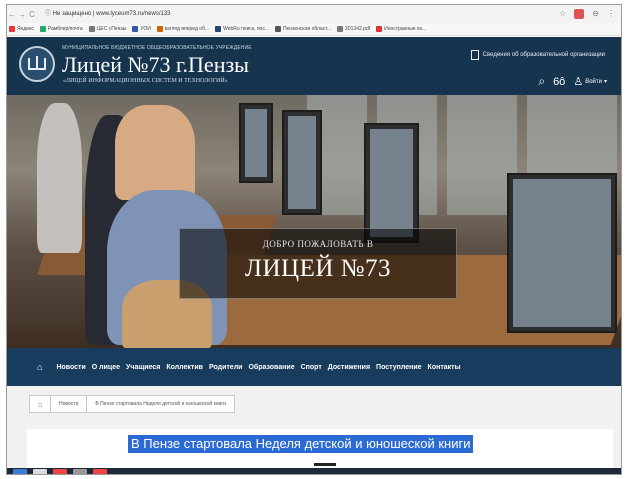 The image size is (628, 479). What do you see at coordinates (399, 367) in the screenshot?
I see `nav-item: Поступление` at bounding box center [399, 367].